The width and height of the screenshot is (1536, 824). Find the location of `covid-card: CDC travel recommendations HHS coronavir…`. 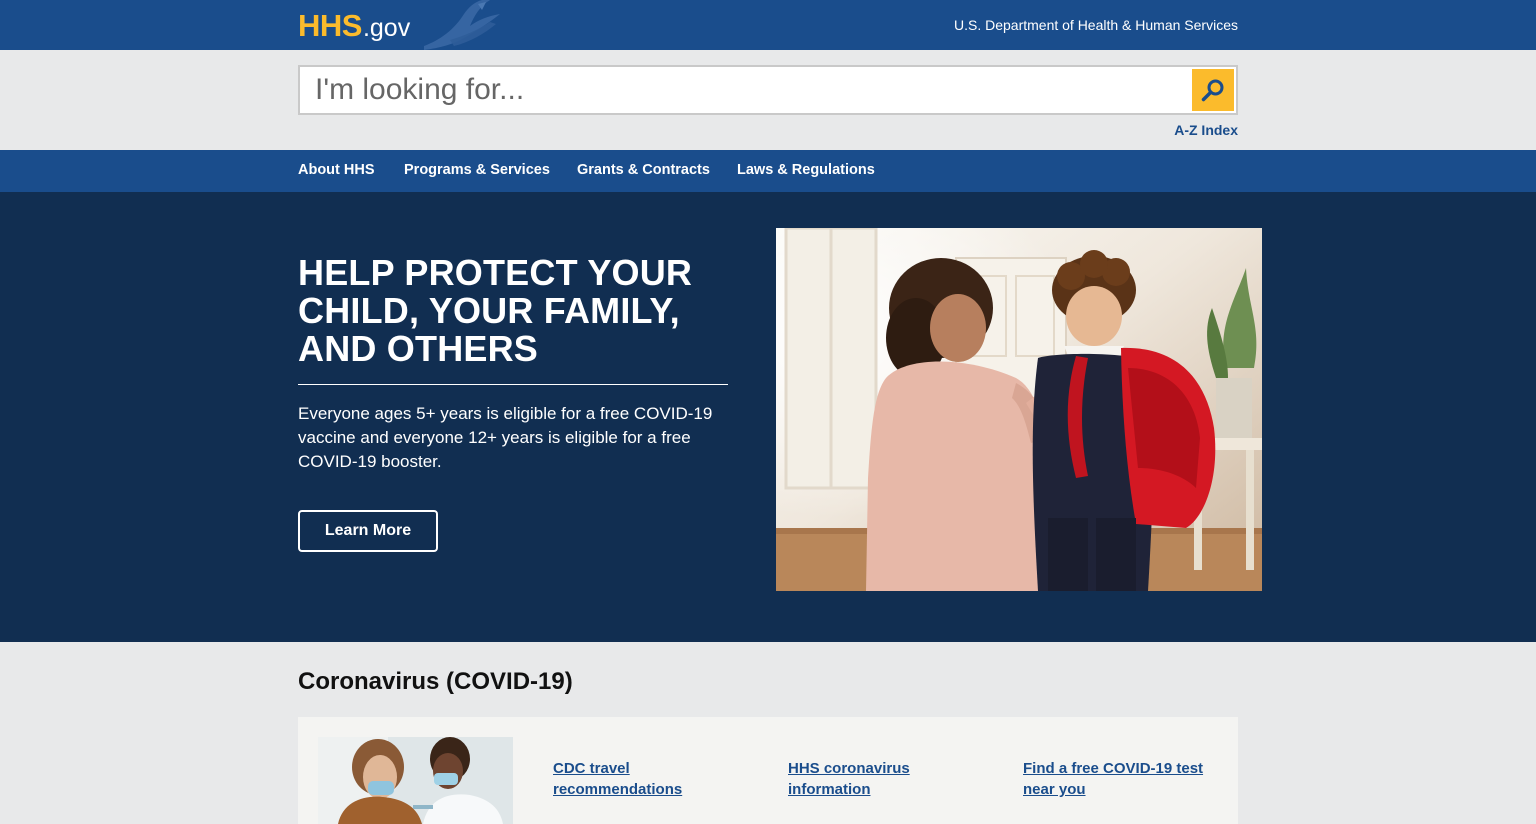

covid-card: CDC travel recommendations HHS coronavir… is located at coordinates (768, 770).